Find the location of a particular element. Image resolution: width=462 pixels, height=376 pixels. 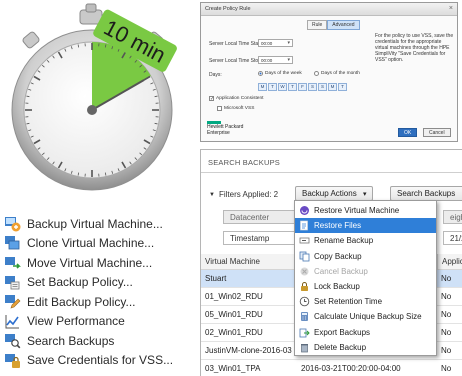

search-backups-menu-item: Search Backups is located at coordinates (102, 341).